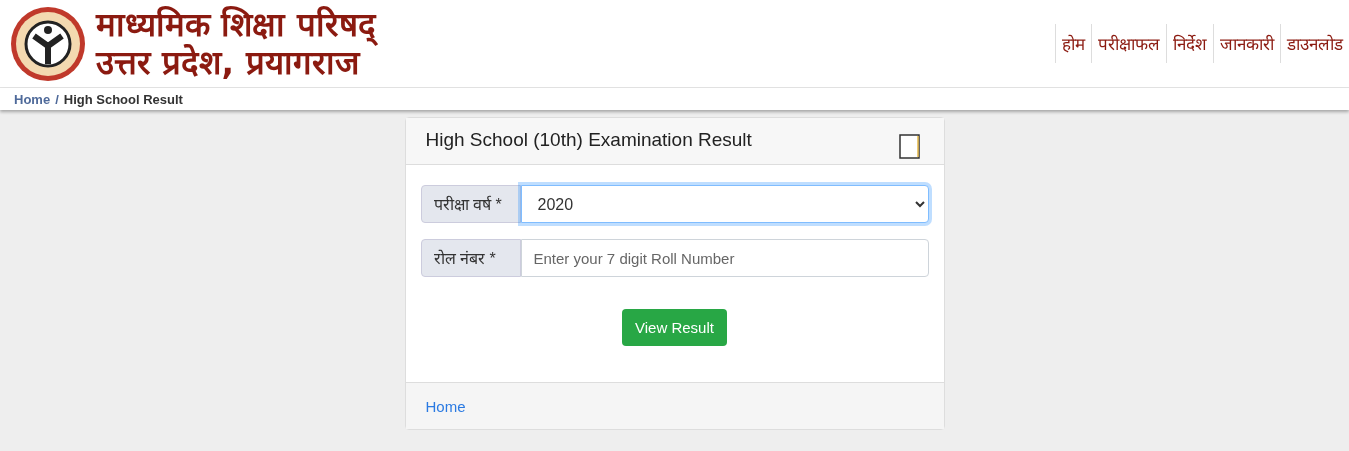 The image size is (1349, 451). What do you see at coordinates (1128, 43) in the screenshot?
I see `nav-link: परीक्षाफल` at bounding box center [1128, 43].